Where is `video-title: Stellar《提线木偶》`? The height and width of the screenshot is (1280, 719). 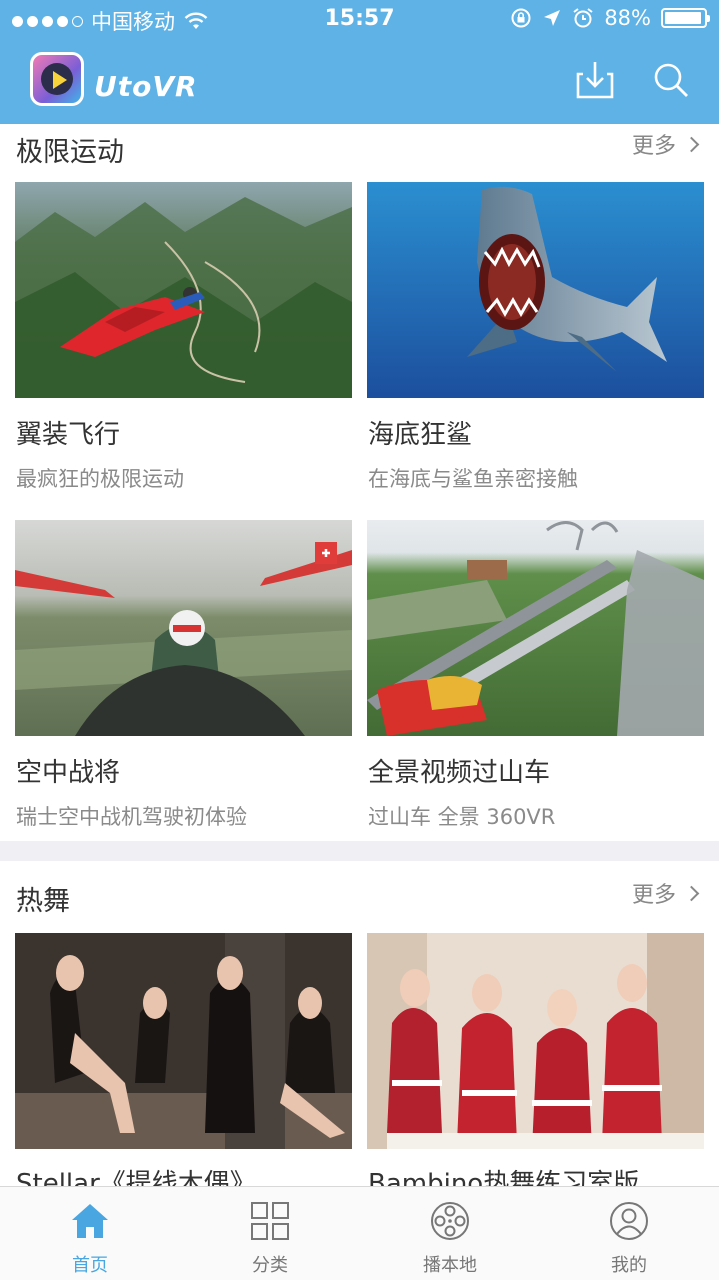 video-title: Stellar《提线木偶》 is located at coordinates (136, 1177).